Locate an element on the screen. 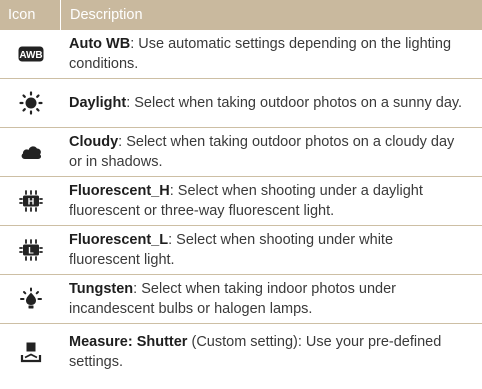 The height and width of the screenshot is (389, 482). tungsten-icon is located at coordinates (30, 298).